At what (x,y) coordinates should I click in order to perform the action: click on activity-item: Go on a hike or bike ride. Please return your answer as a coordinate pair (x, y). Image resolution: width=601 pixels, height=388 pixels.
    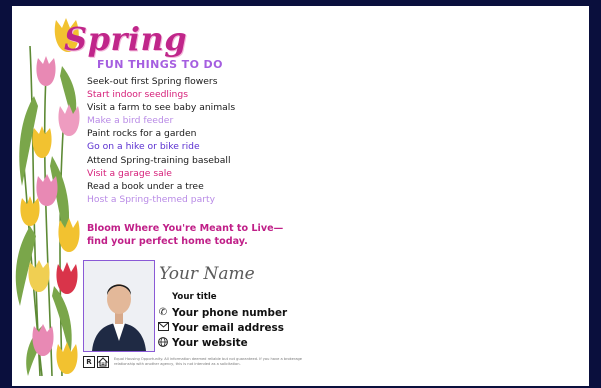
    Looking at the image, I should click on (143, 147).